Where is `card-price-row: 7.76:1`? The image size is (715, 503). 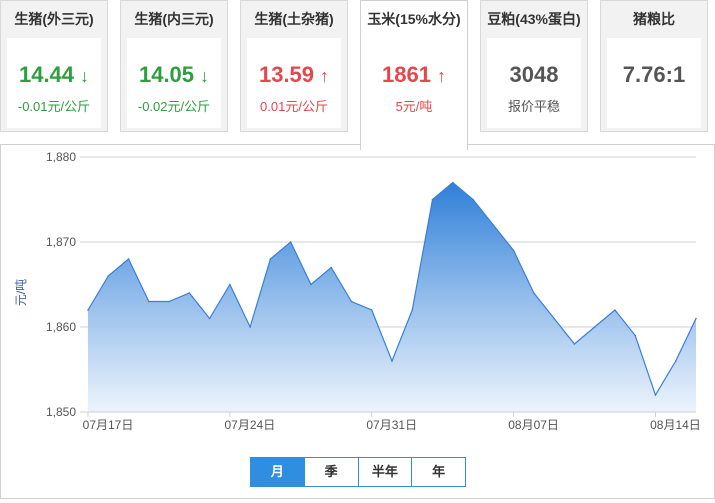
card-price-row: 7.76:1 is located at coordinates (654, 75).